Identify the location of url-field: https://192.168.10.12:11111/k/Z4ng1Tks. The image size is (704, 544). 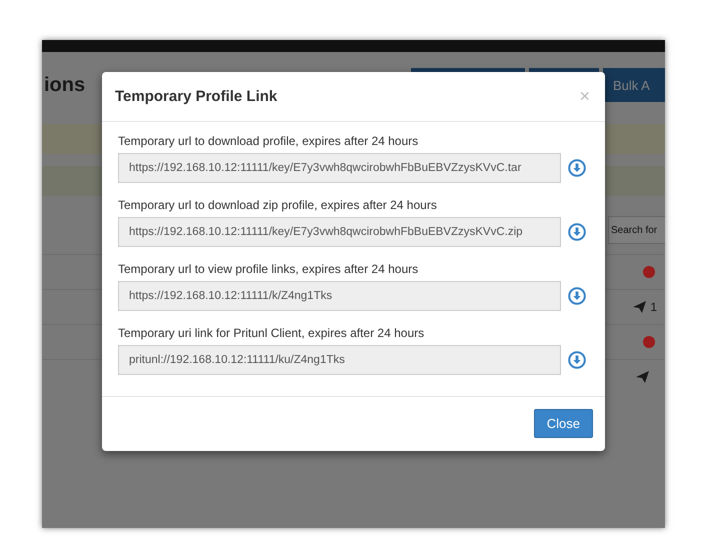
(339, 296).